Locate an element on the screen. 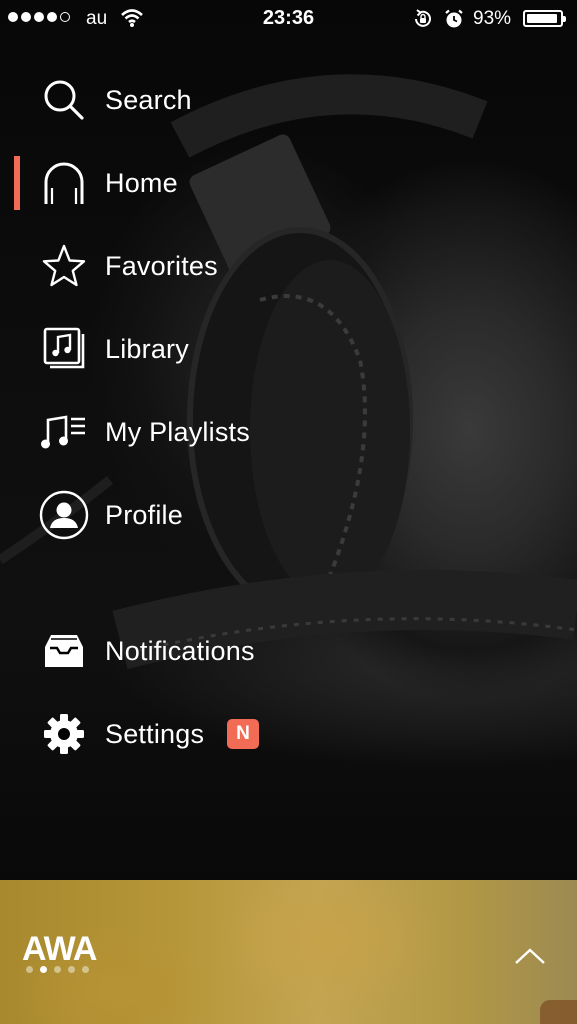 Image resolution: width=577 pixels, height=1024 pixels. app-logo: AWA is located at coordinates (59, 949).